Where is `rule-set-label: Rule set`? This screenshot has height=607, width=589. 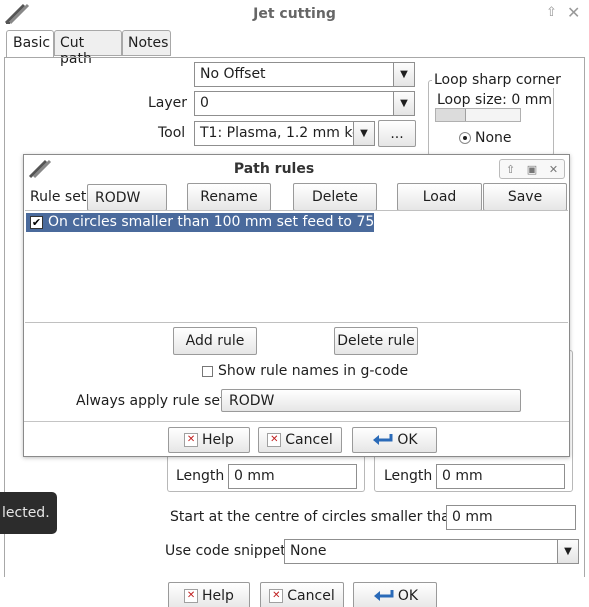
rule-set-label: Rule set is located at coordinates (58, 197).